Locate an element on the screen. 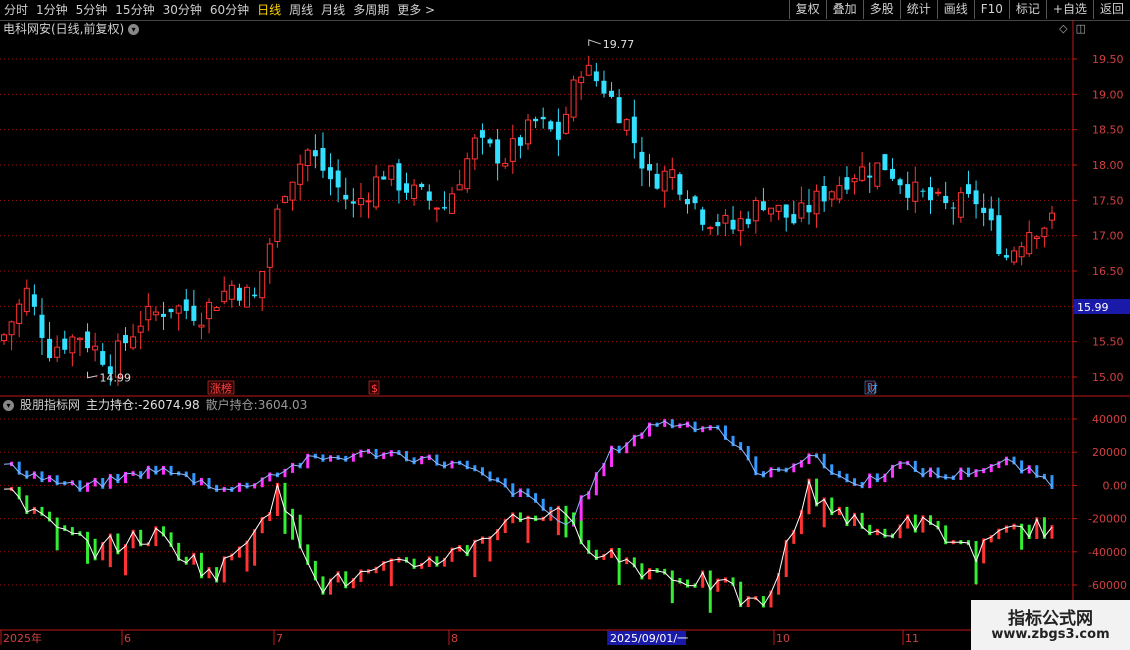  retail-label-text: 散户持仓: is located at coordinates (231, 405).